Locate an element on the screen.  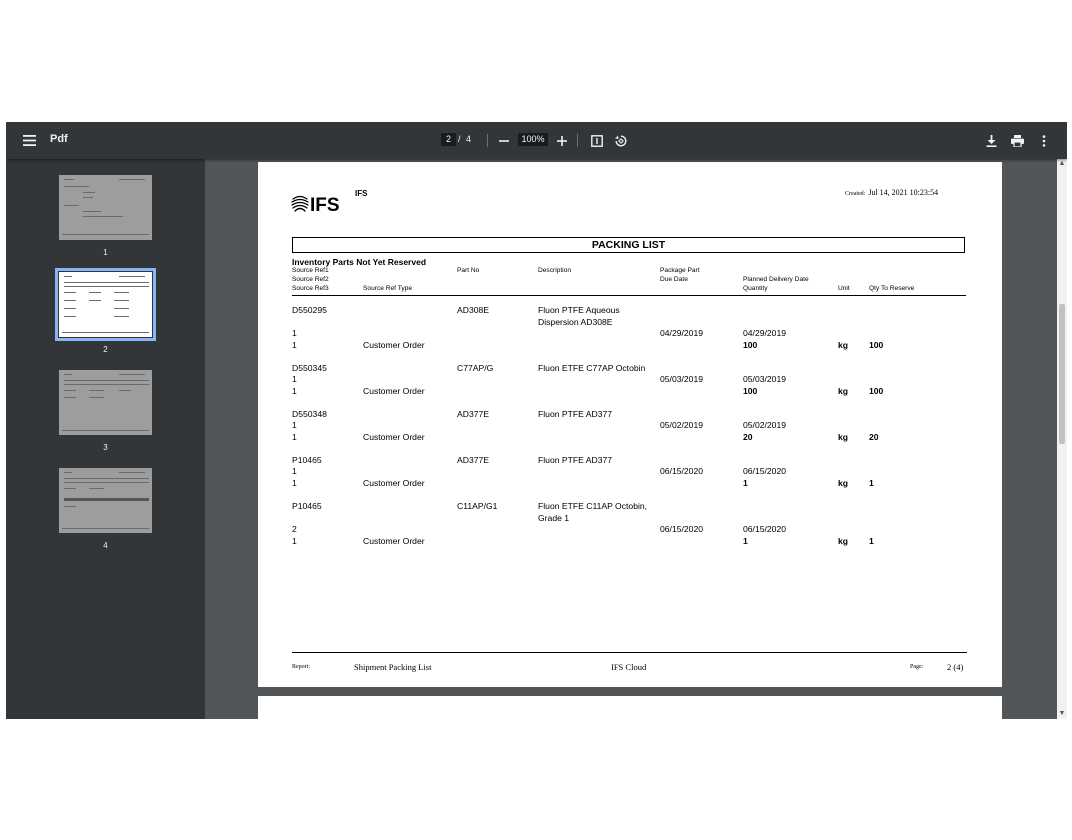
menu-button is located at coordinates (29, 140).